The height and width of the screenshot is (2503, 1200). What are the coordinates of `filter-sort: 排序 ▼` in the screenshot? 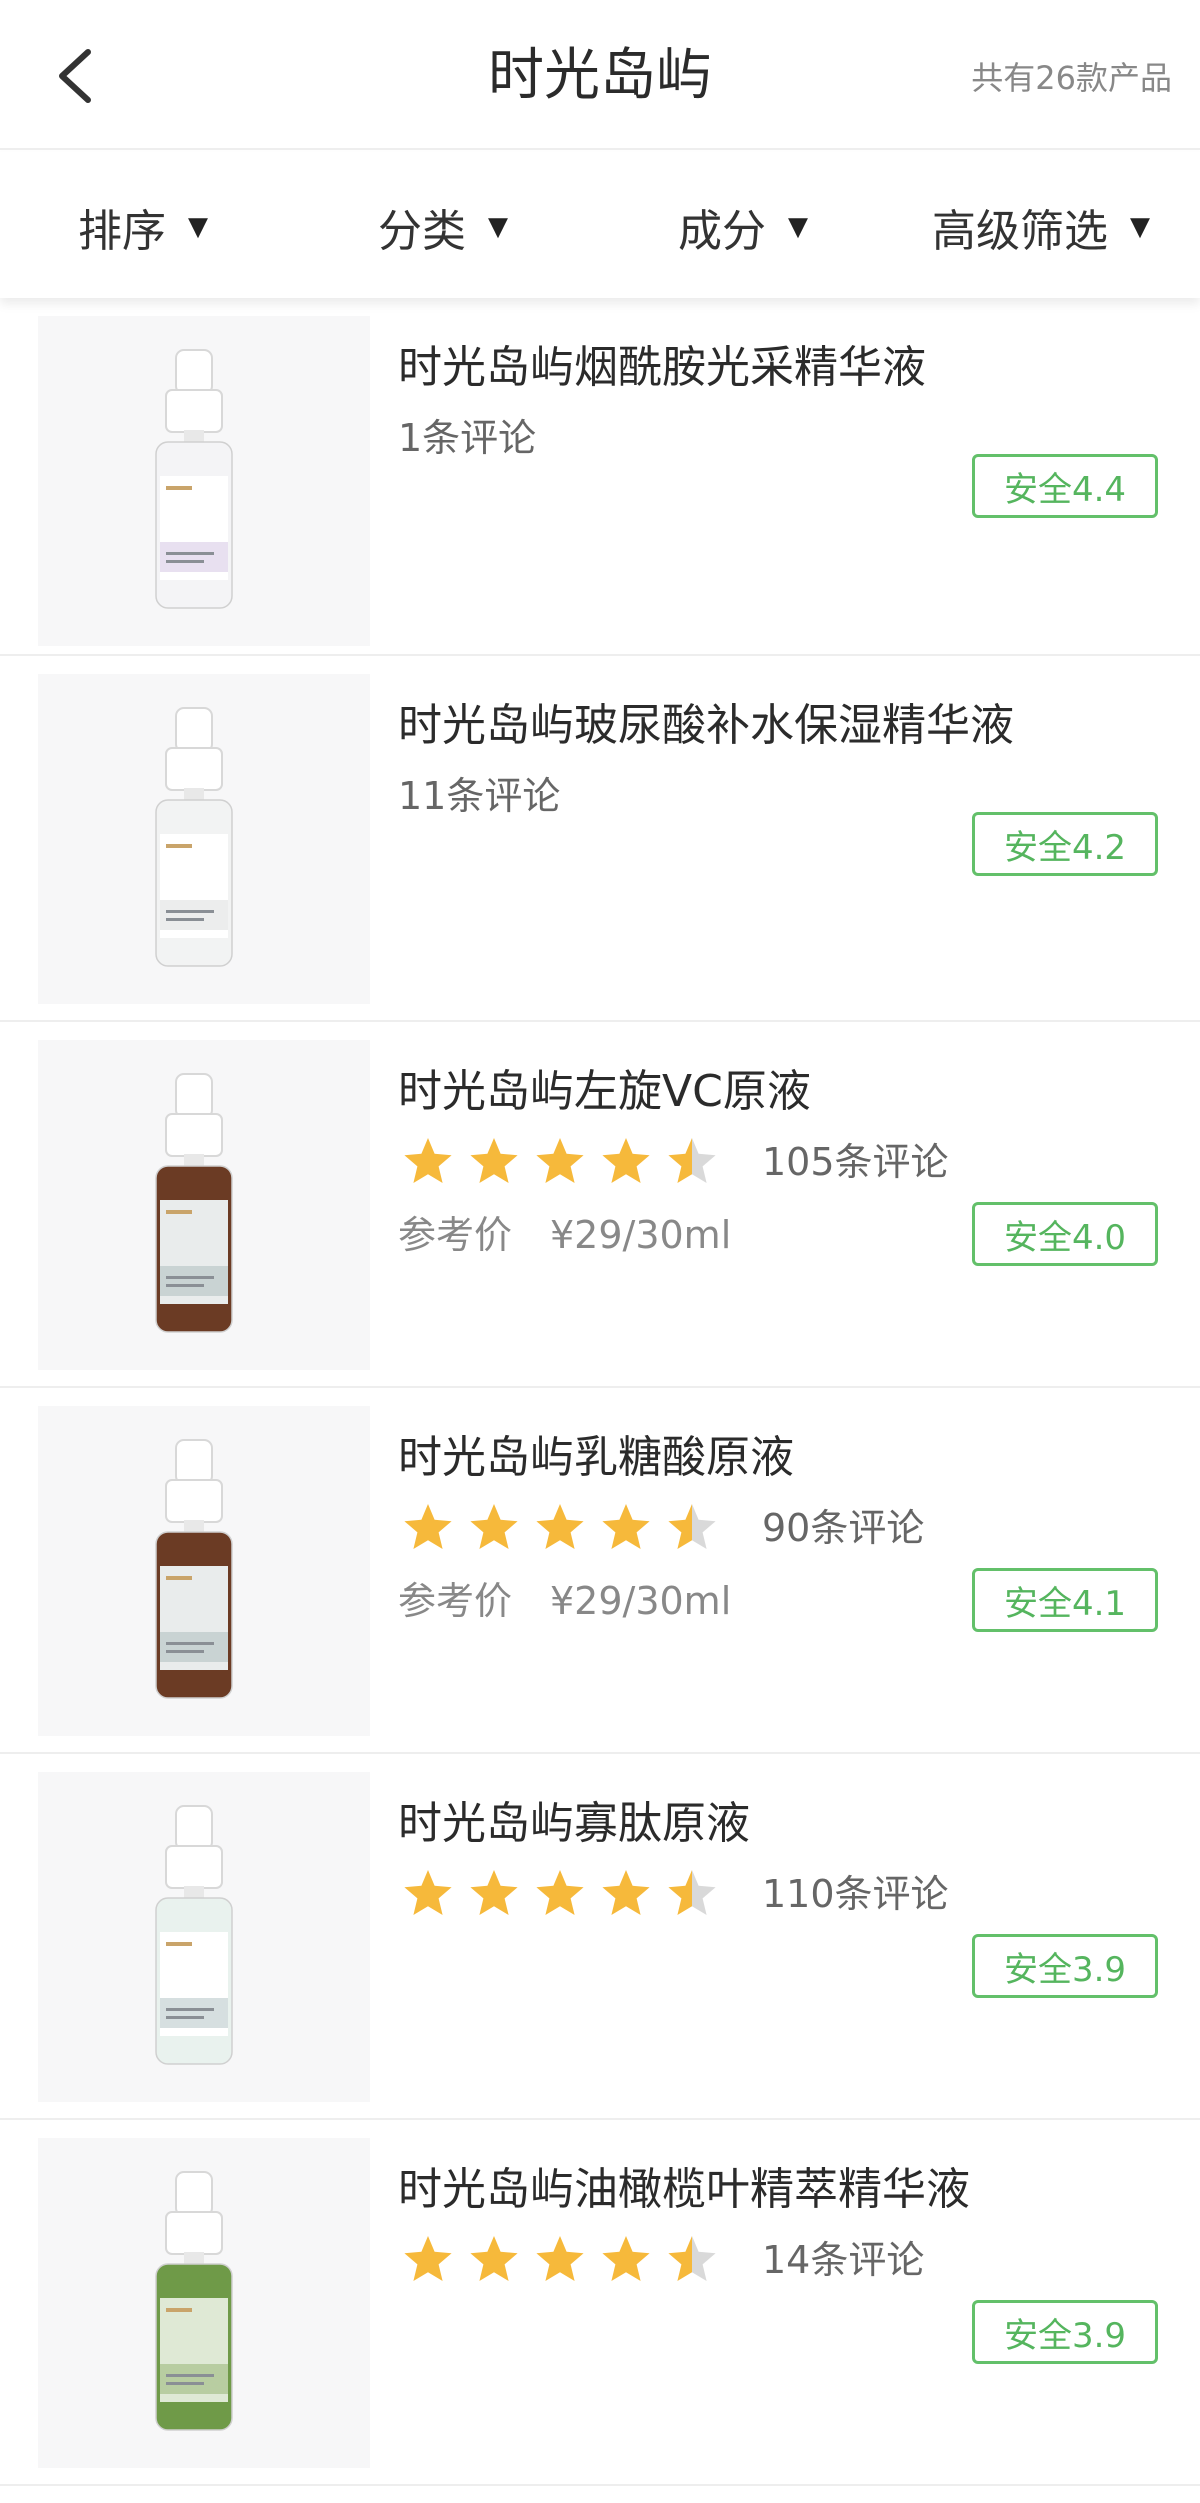 It's located at (143, 227).